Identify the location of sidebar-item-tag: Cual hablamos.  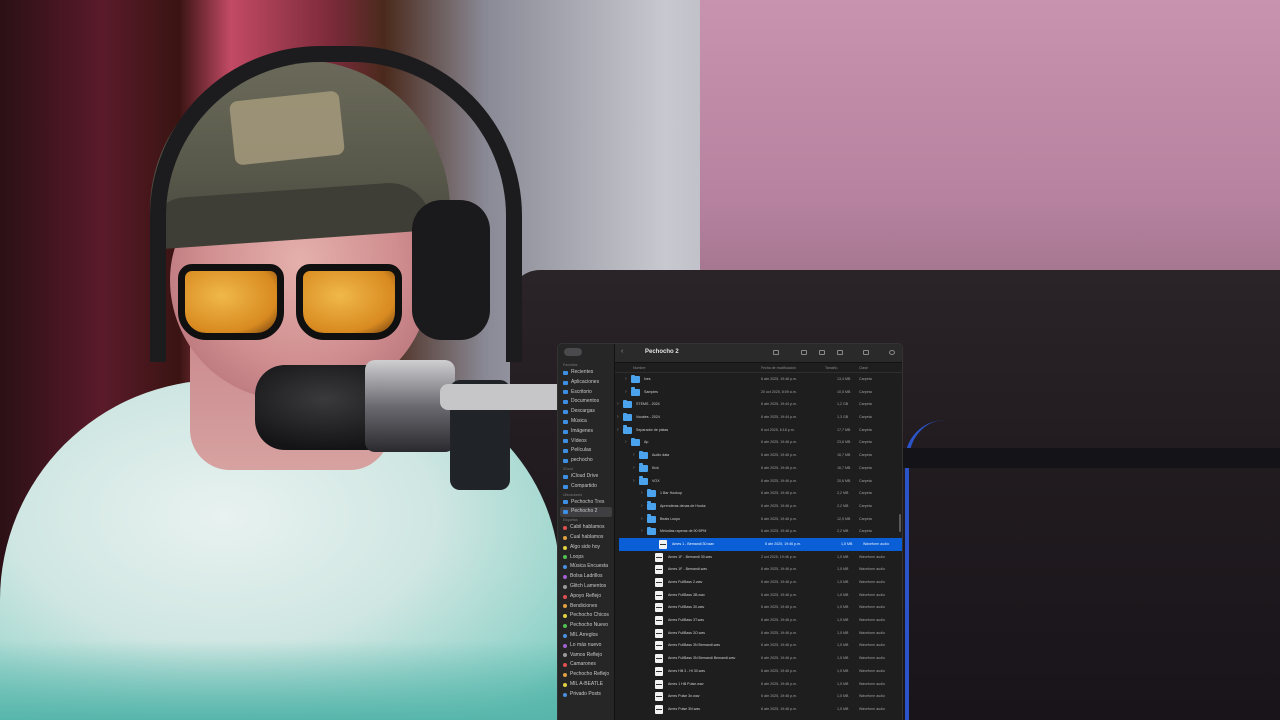
(586, 538).